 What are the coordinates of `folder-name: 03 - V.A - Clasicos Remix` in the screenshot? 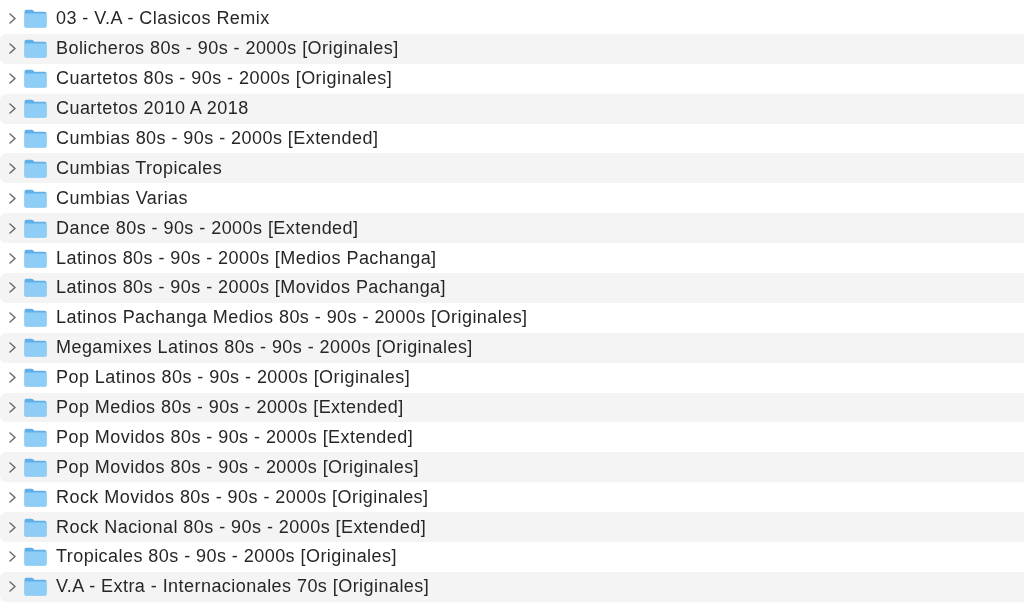 It's located at (163, 19).